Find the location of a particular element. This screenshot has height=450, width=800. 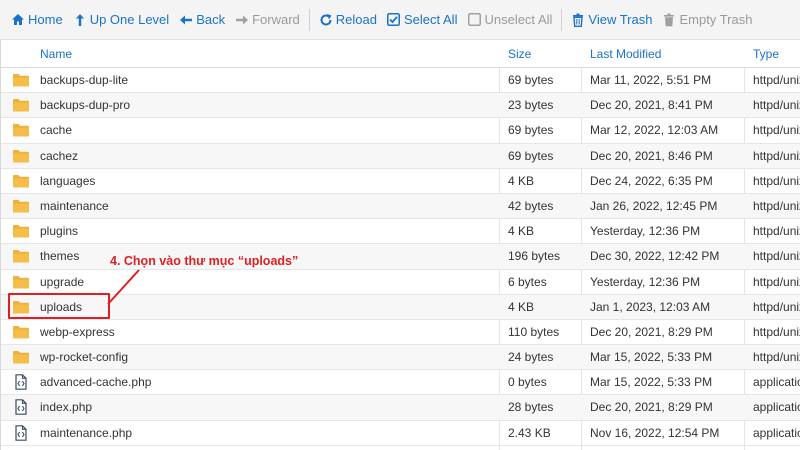

file-last-modified: Dec 30, 2022, 12:42 PM is located at coordinates (655, 256).